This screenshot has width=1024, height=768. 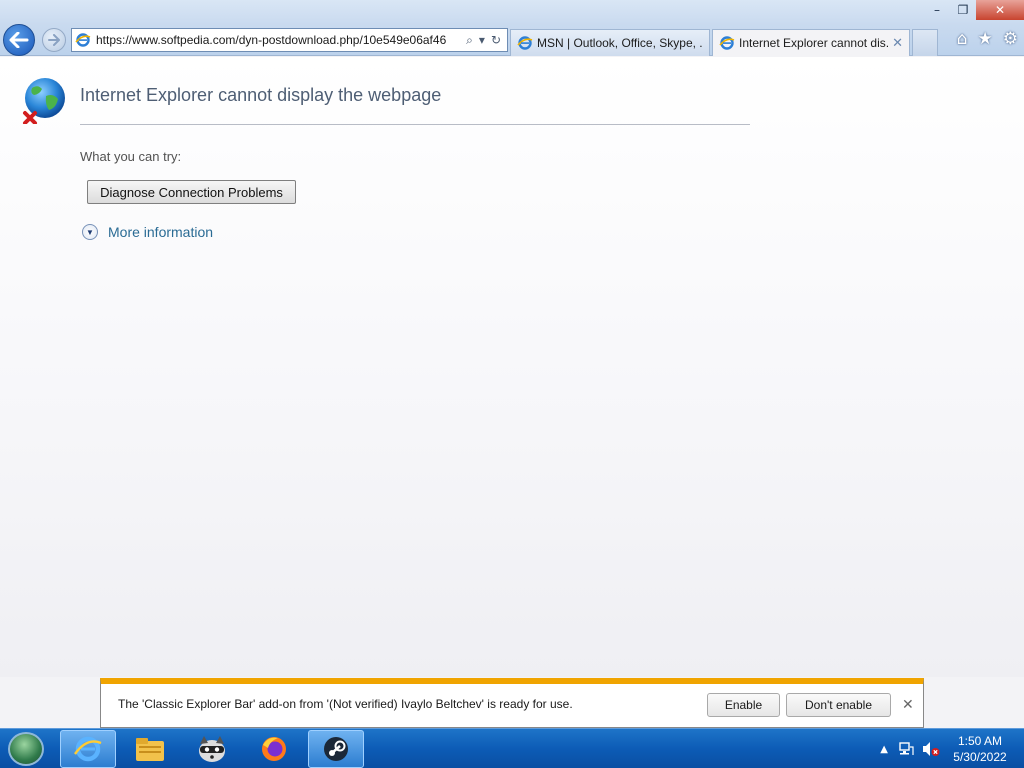 I want to click on volume-muted-icon, so click(x=931, y=749).